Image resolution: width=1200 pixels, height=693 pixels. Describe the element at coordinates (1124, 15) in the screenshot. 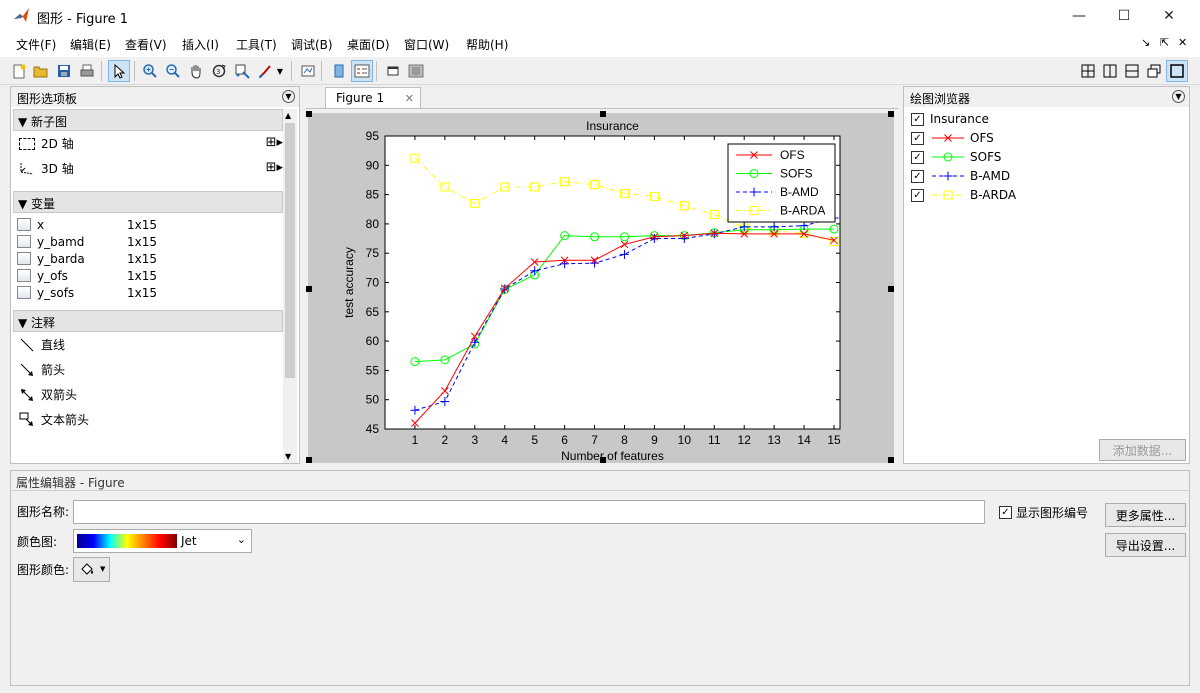

I see `maximize-button: ☐` at that location.